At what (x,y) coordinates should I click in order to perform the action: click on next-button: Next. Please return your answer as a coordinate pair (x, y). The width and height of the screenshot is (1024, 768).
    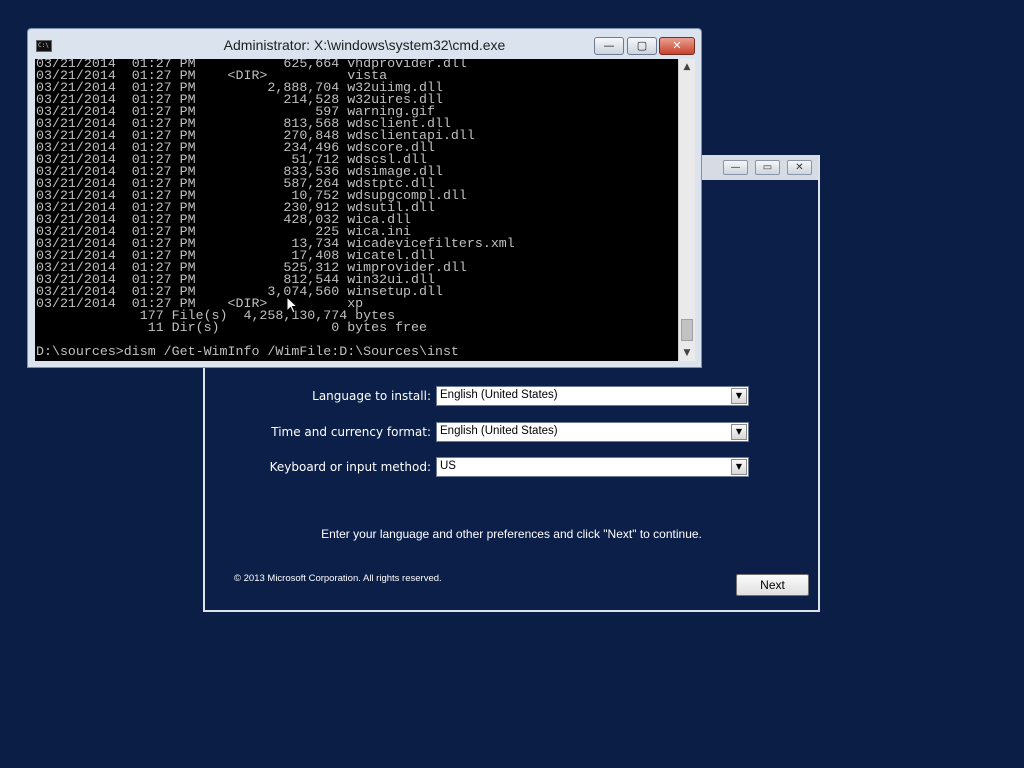
    Looking at the image, I should click on (772, 585).